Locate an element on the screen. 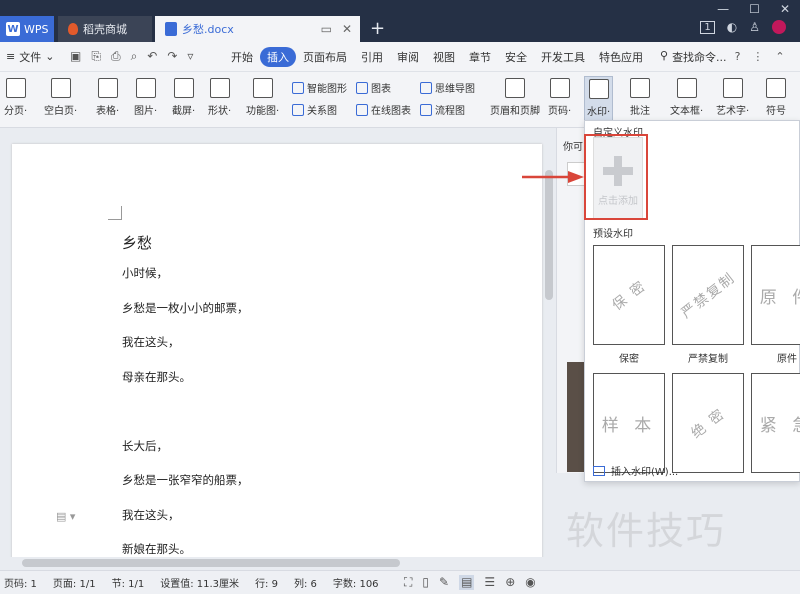 The height and width of the screenshot is (594, 800). vertical-scrollbar is located at coordinates (548, 356).